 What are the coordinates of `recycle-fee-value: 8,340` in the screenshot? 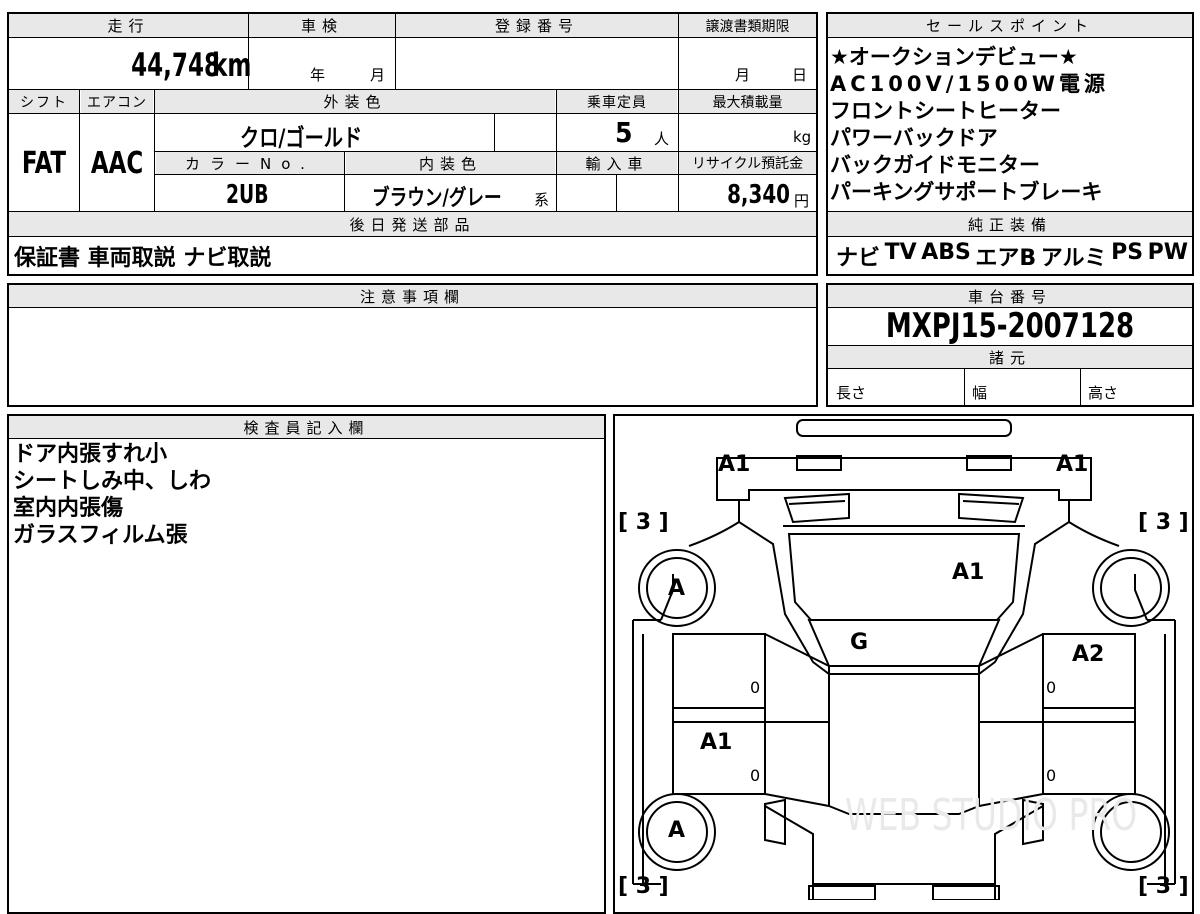 It's located at (758, 195).